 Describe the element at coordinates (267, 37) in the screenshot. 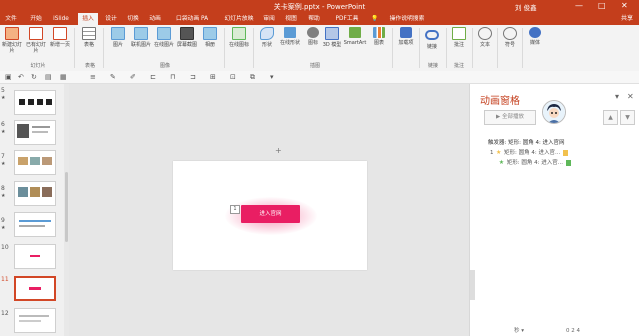

I see `shapes-button: 形状` at that location.